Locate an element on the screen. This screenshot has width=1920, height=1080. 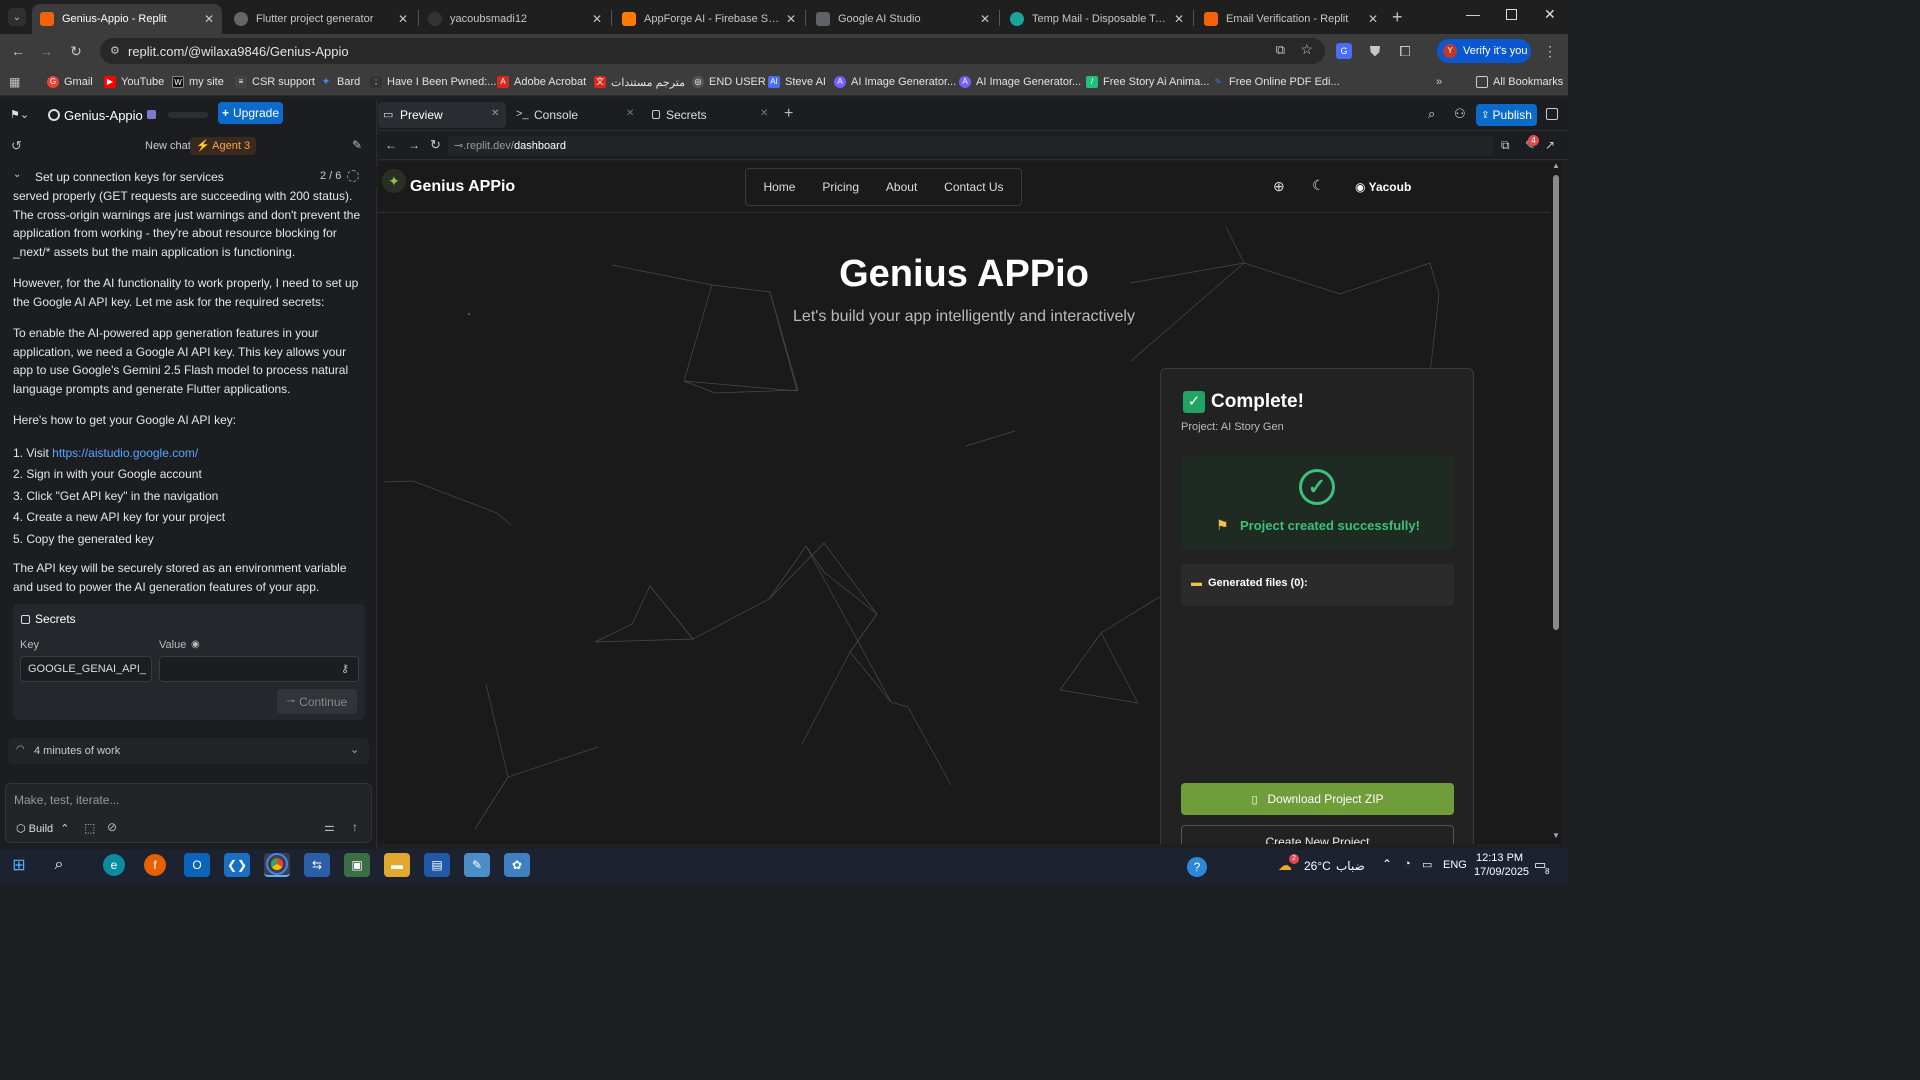
browser-tab: Temp Mail - Disposable Tempo ✕ is located at coordinates (1097, 19).